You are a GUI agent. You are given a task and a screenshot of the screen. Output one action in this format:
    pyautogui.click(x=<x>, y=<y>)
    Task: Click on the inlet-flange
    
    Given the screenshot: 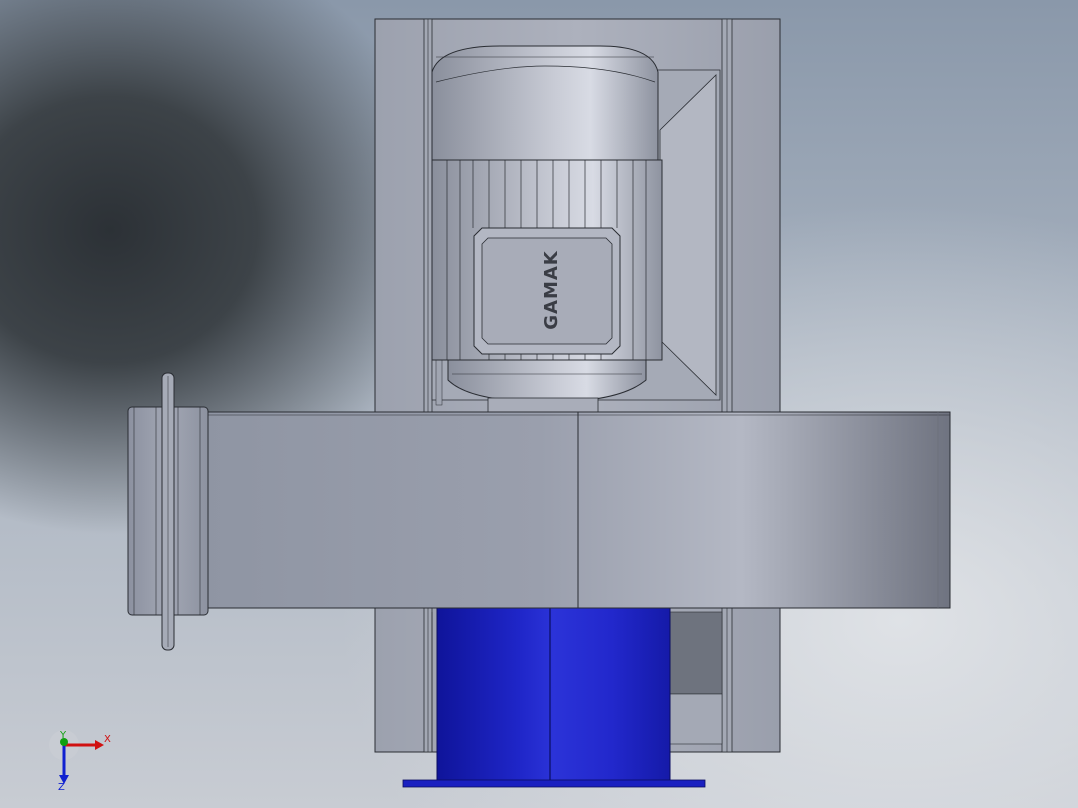 What is the action you would take?
    pyautogui.click(x=168, y=511)
    